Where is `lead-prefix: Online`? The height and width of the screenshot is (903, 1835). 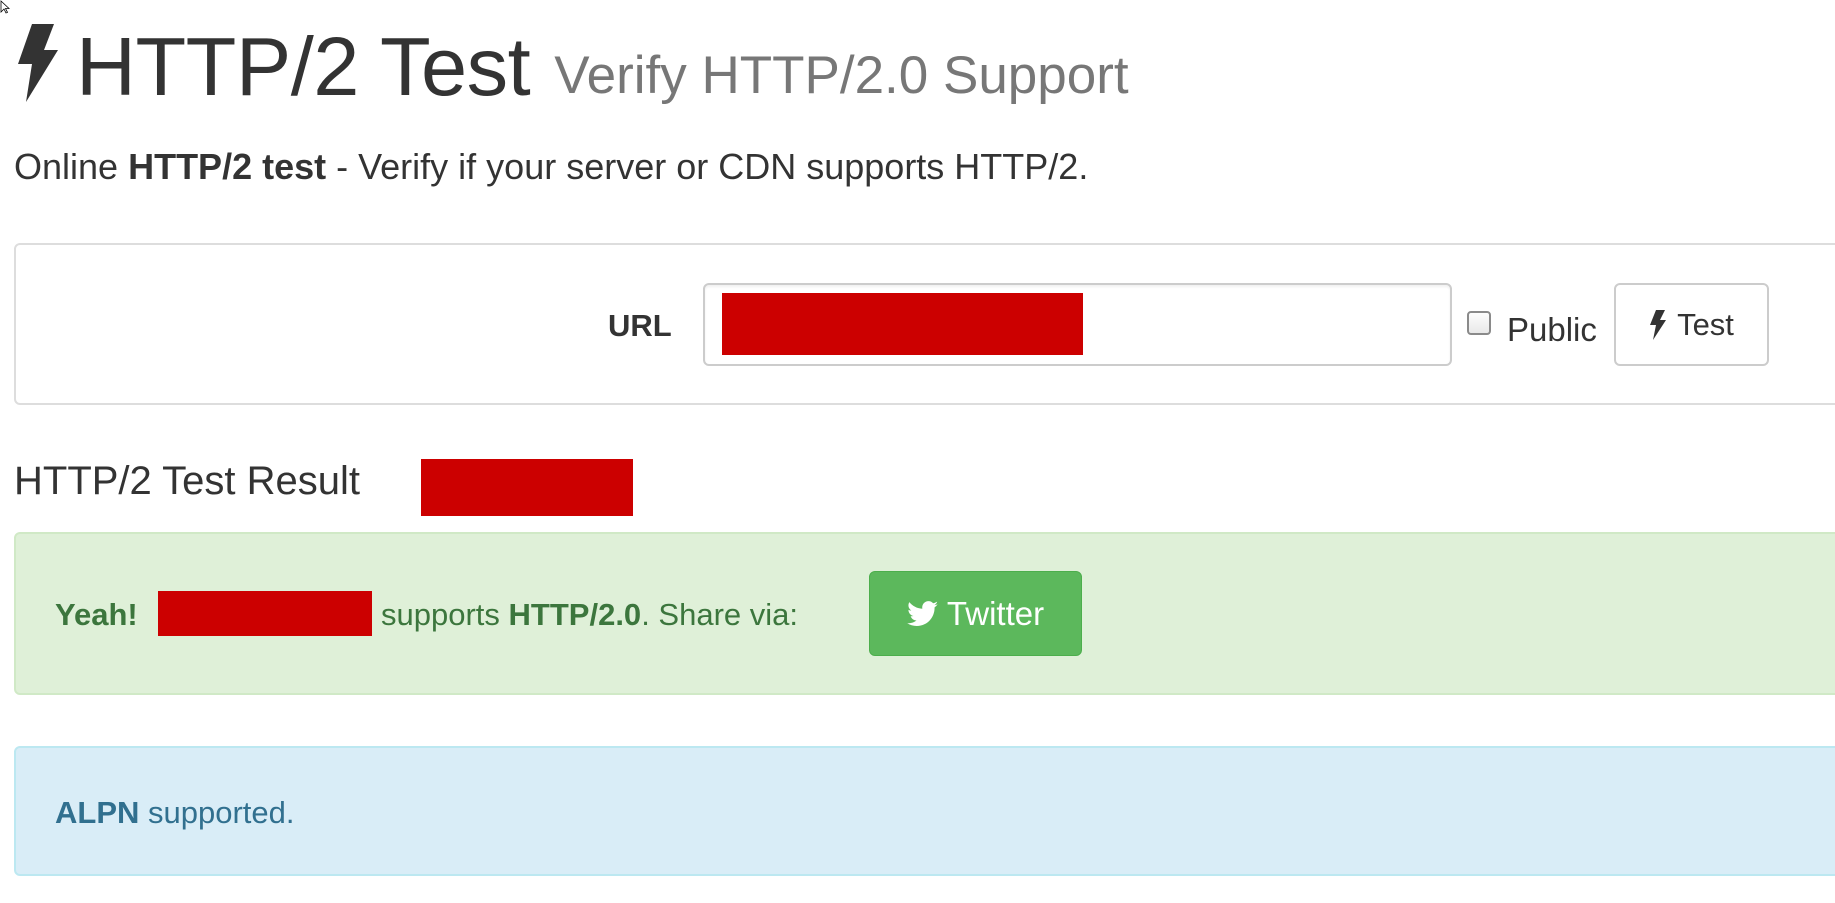
lead-prefix: Online is located at coordinates (66, 166).